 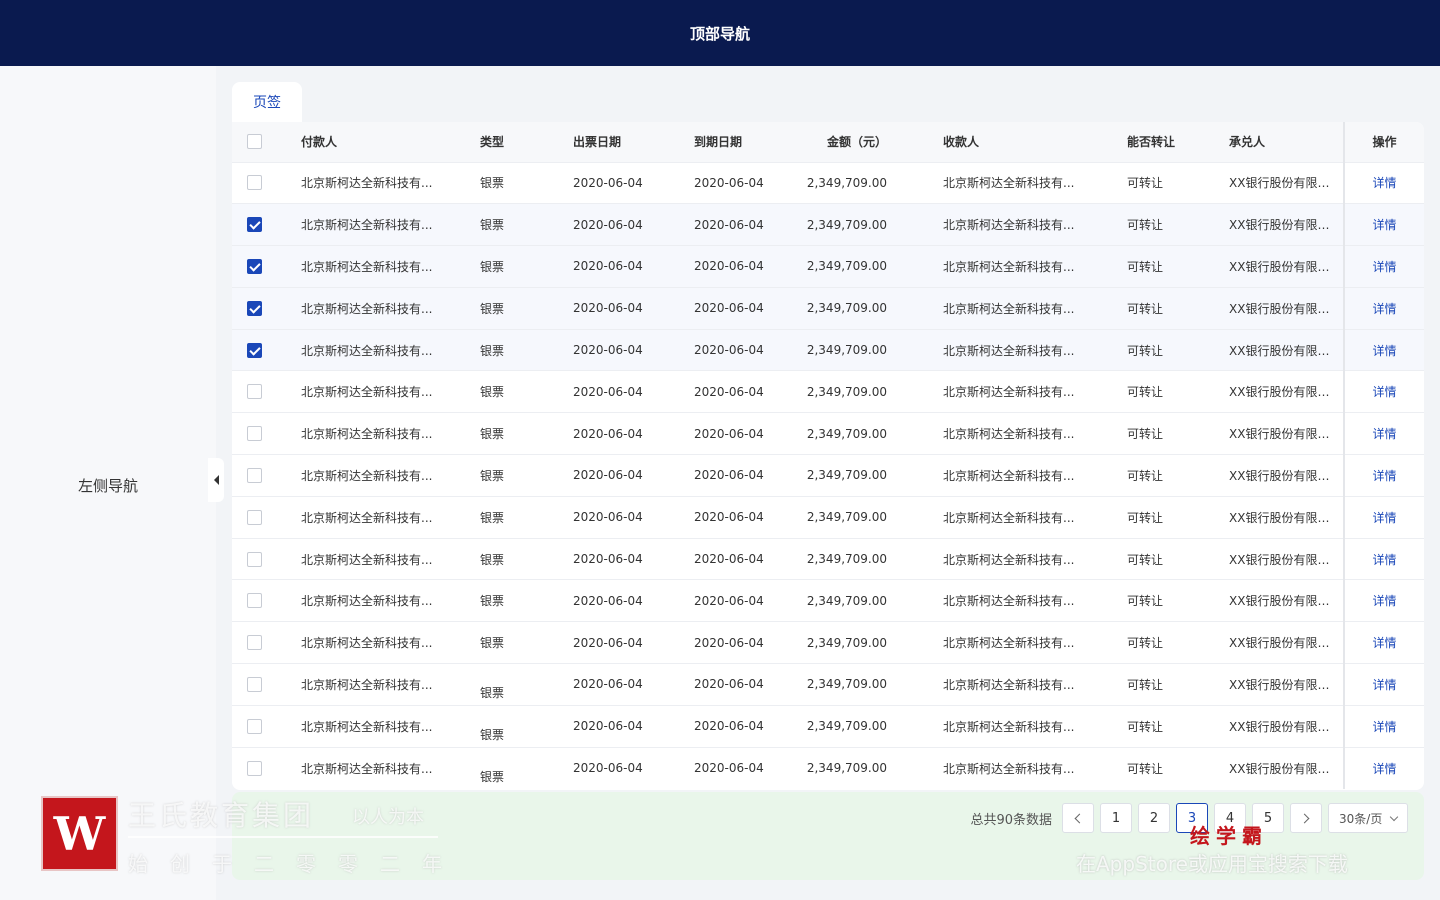 What do you see at coordinates (254, 142) in the screenshot?
I see `select-all-checkbox` at bounding box center [254, 142].